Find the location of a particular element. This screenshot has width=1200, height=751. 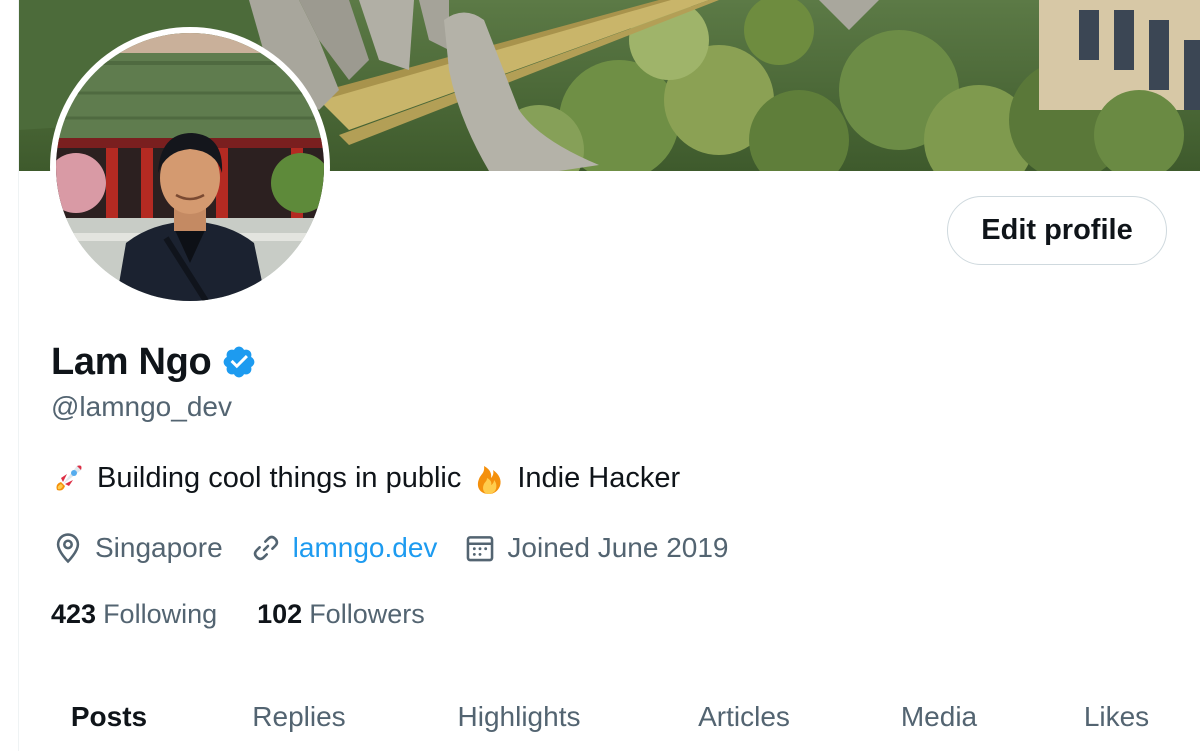

edit-profile-button: Edit profile is located at coordinates (1057, 230).